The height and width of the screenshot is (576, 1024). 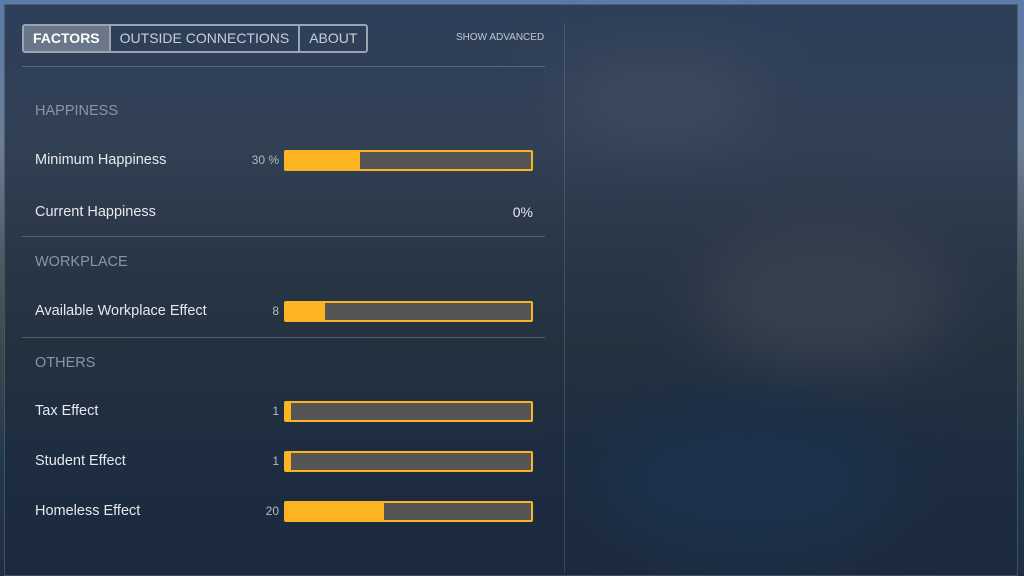 I want to click on tax-effect-slider, so click(x=408, y=411).